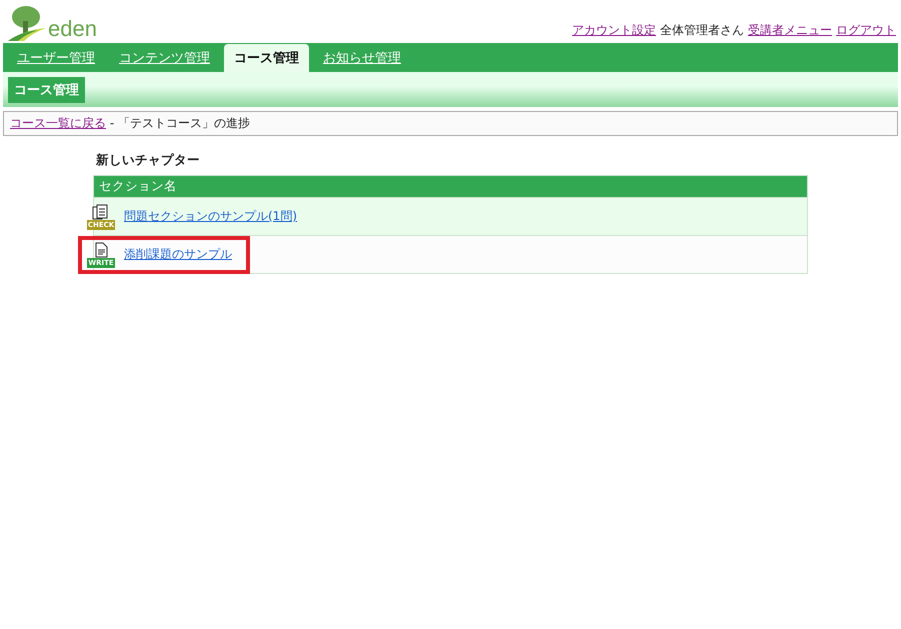 This screenshot has width=901, height=629. Describe the element at coordinates (266, 58) in the screenshot. I see `nav-tab: コース管理` at that location.